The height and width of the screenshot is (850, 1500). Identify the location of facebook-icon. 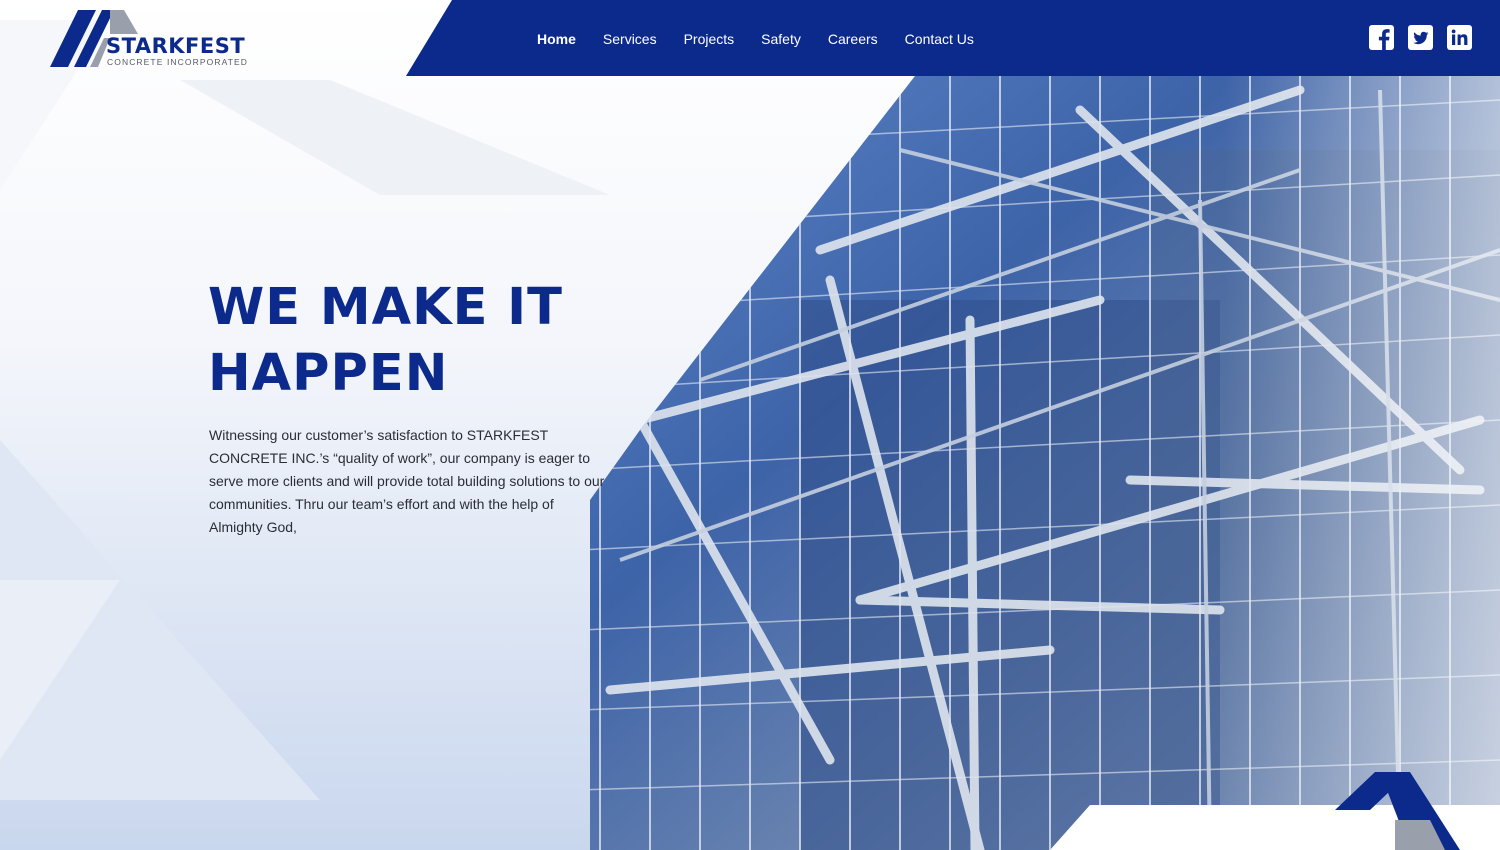
(1381, 37).